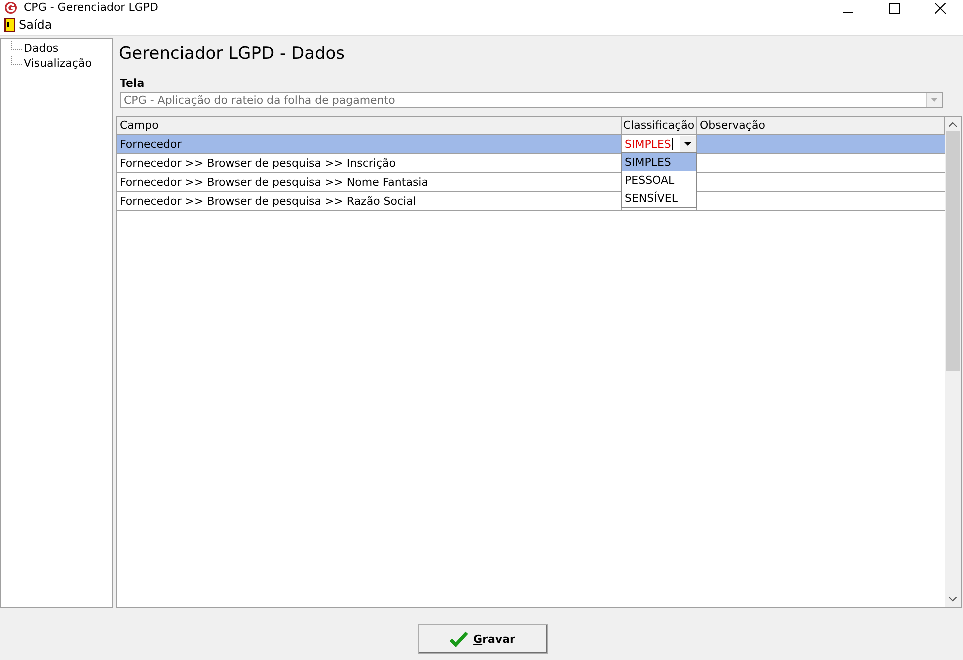  I want to click on column-header: Observação, so click(821, 125).